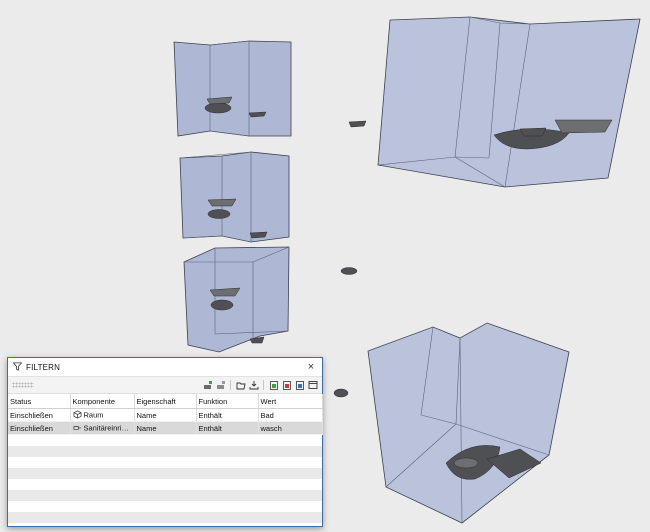  I want to click on cube-icon, so click(77, 415).